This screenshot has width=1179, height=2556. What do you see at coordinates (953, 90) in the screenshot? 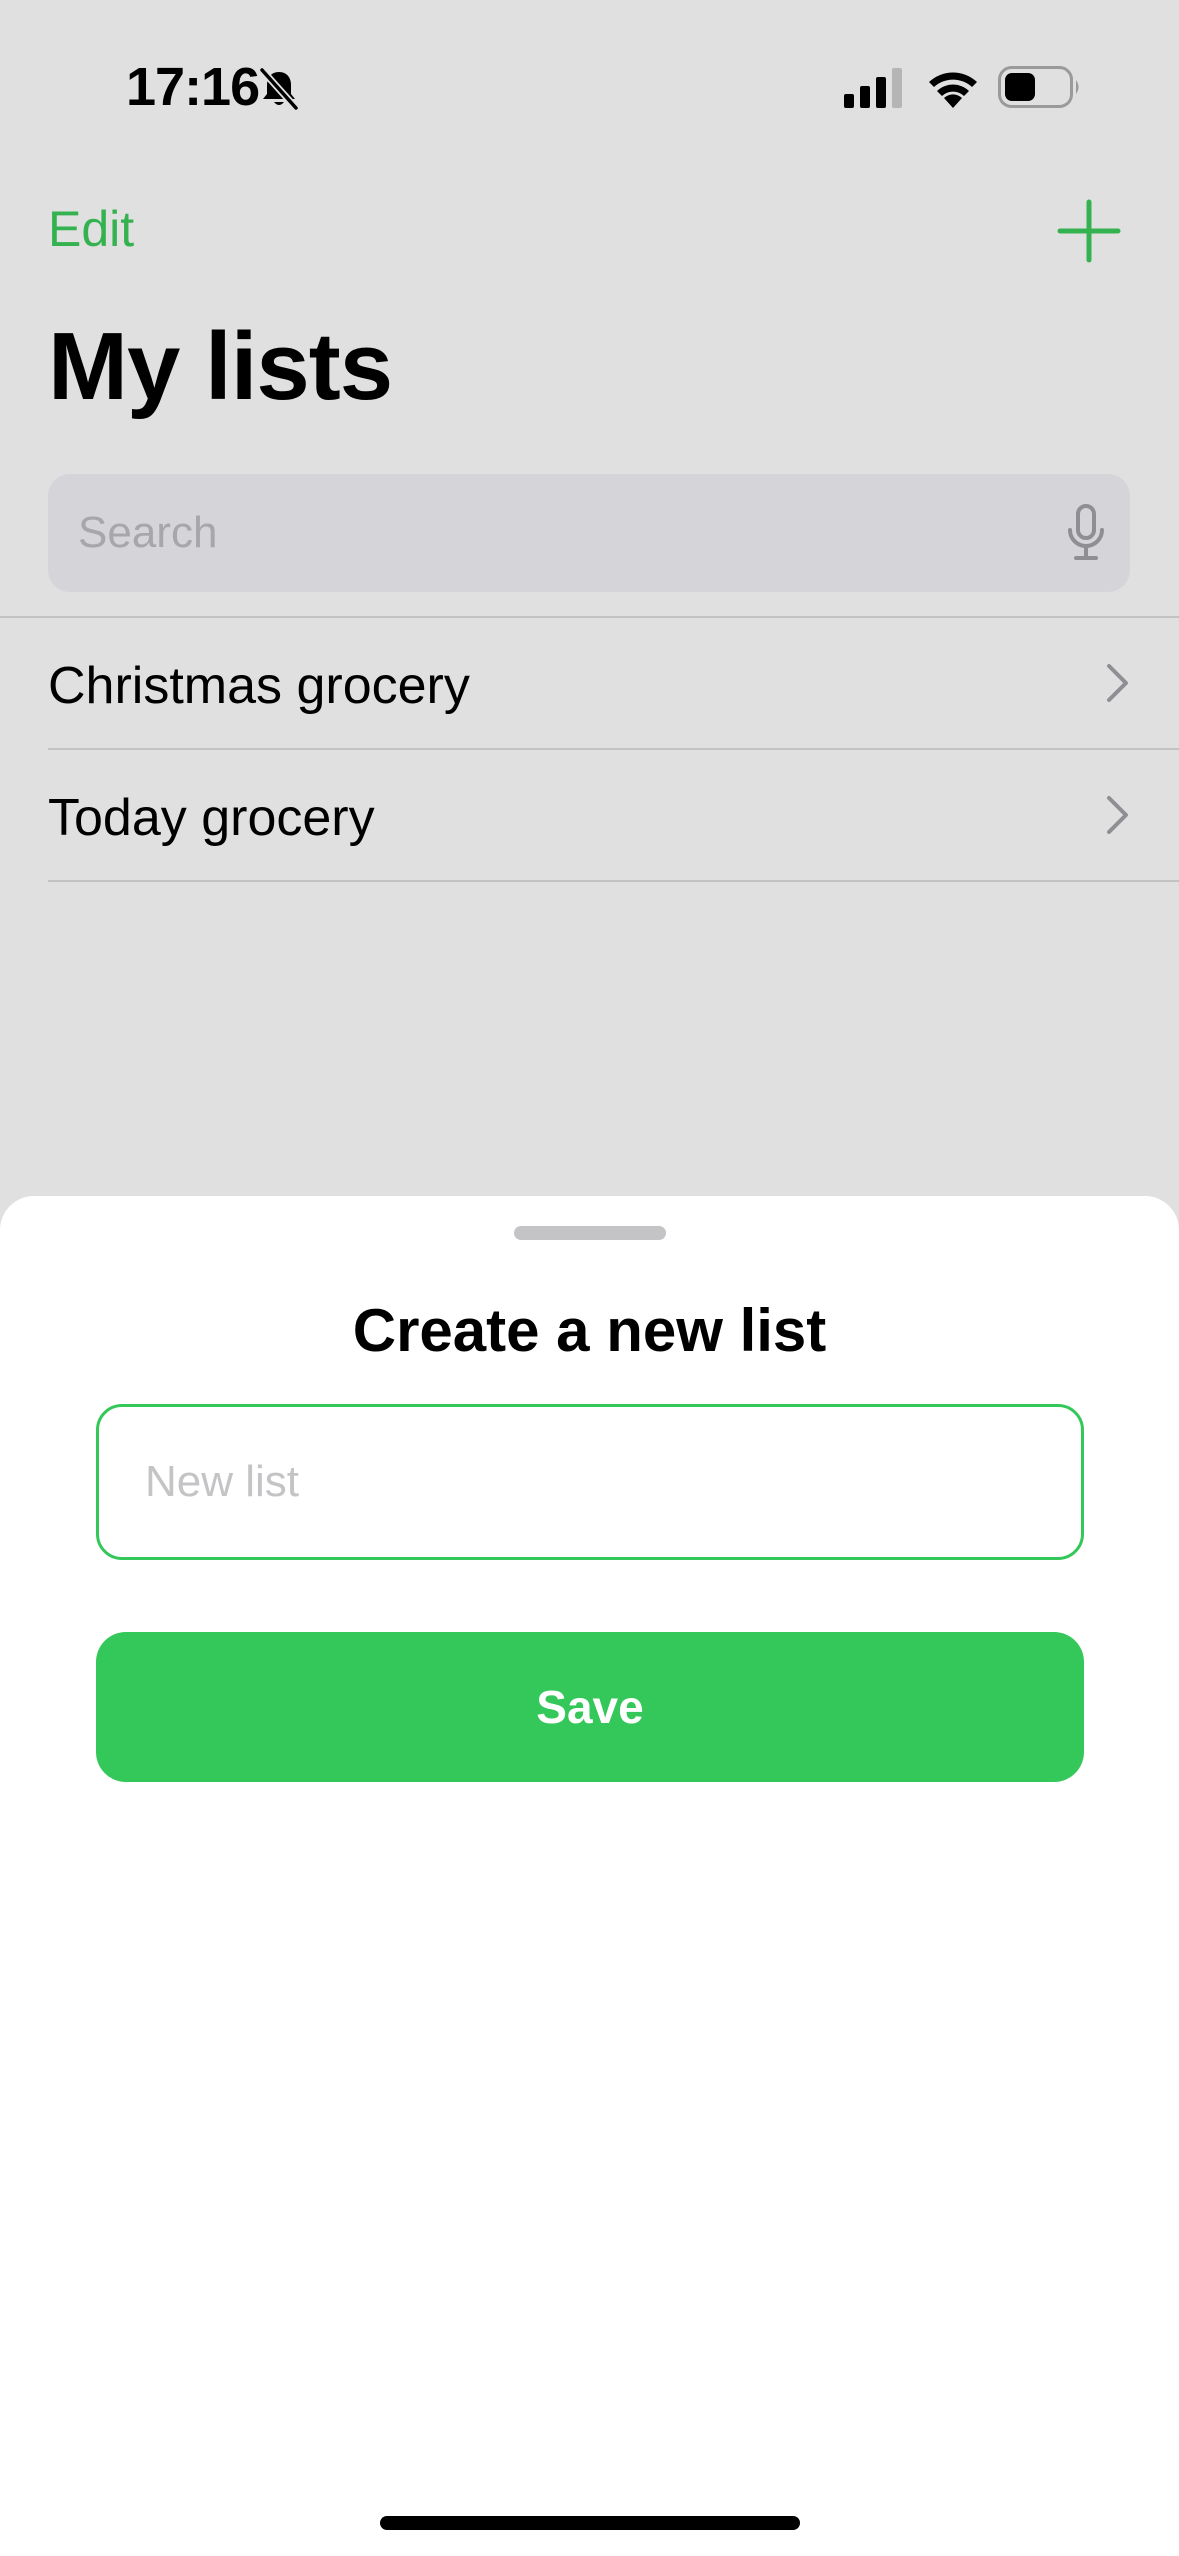
I see `wifi-icon` at bounding box center [953, 90].